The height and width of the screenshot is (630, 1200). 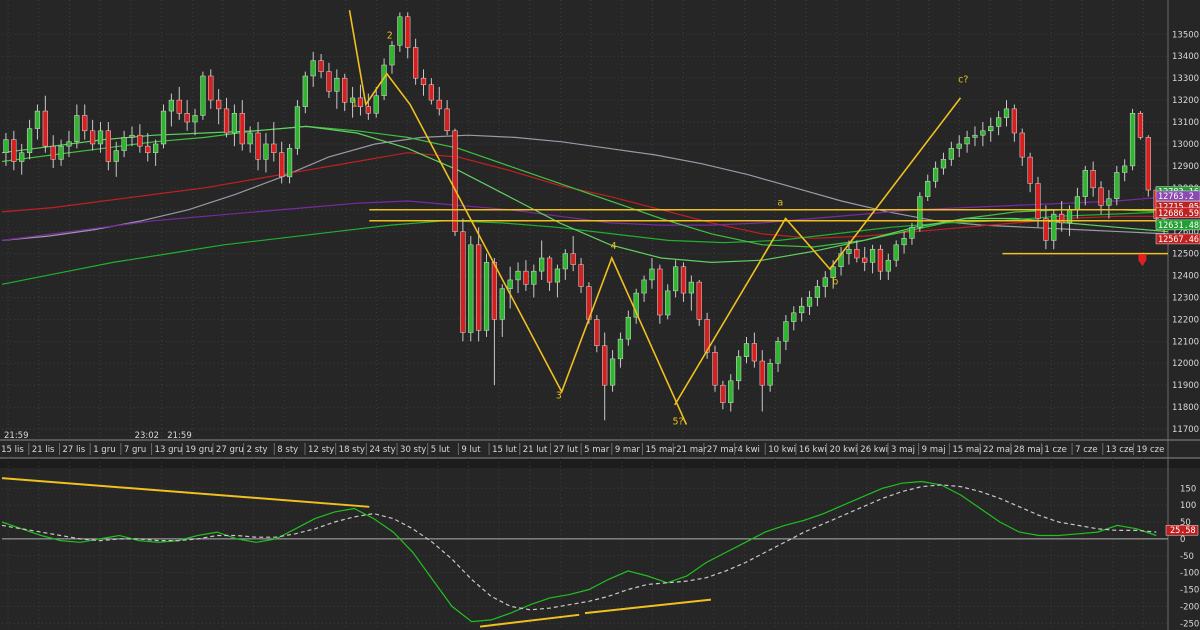 What do you see at coordinates (471, 450) in the screenshot?
I see `date-tick-label: 9 lut` at bounding box center [471, 450].